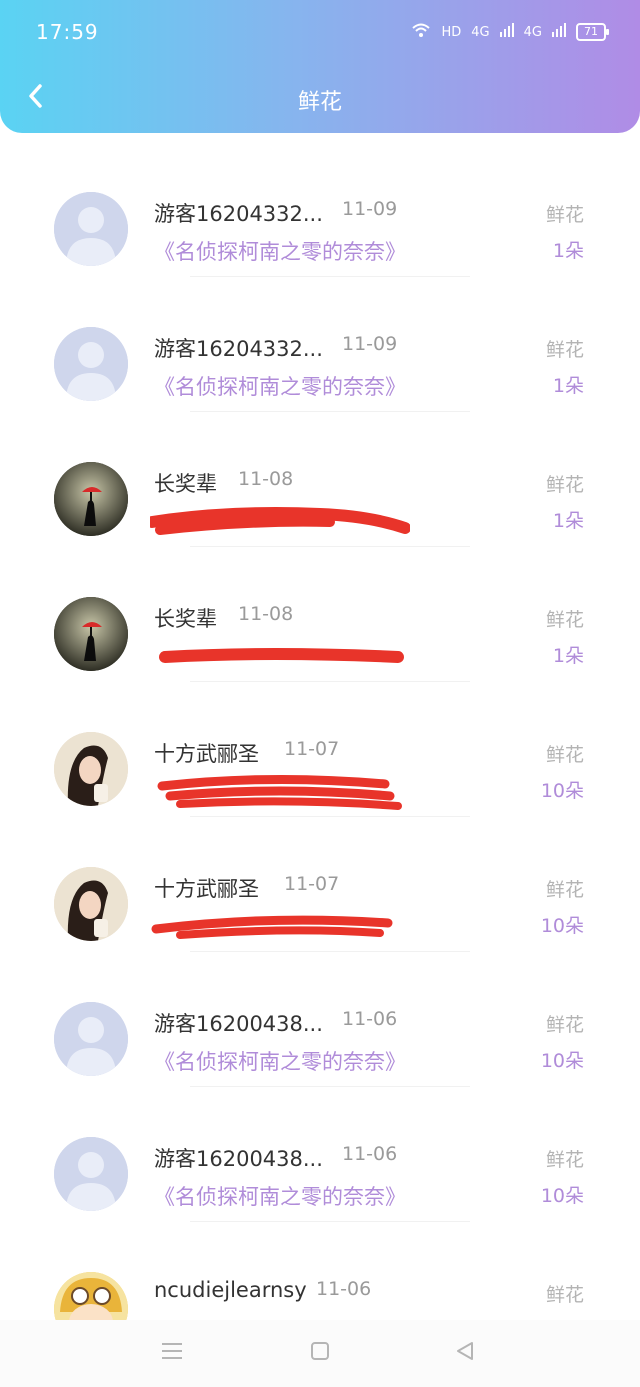 This screenshot has height=1387, width=640. I want to click on user-name: ncudiejlearnsy, so click(230, 1290).